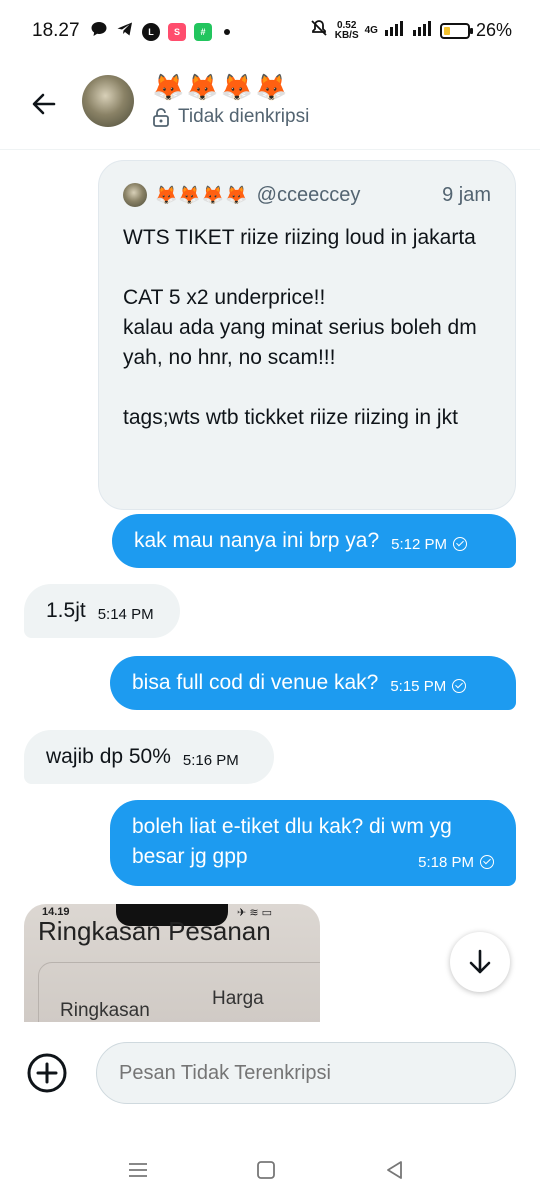 The width and height of the screenshot is (540, 1200). Describe the element at coordinates (244, 116) in the screenshot. I see `encryption-label: Tidak dienkripsi` at that location.